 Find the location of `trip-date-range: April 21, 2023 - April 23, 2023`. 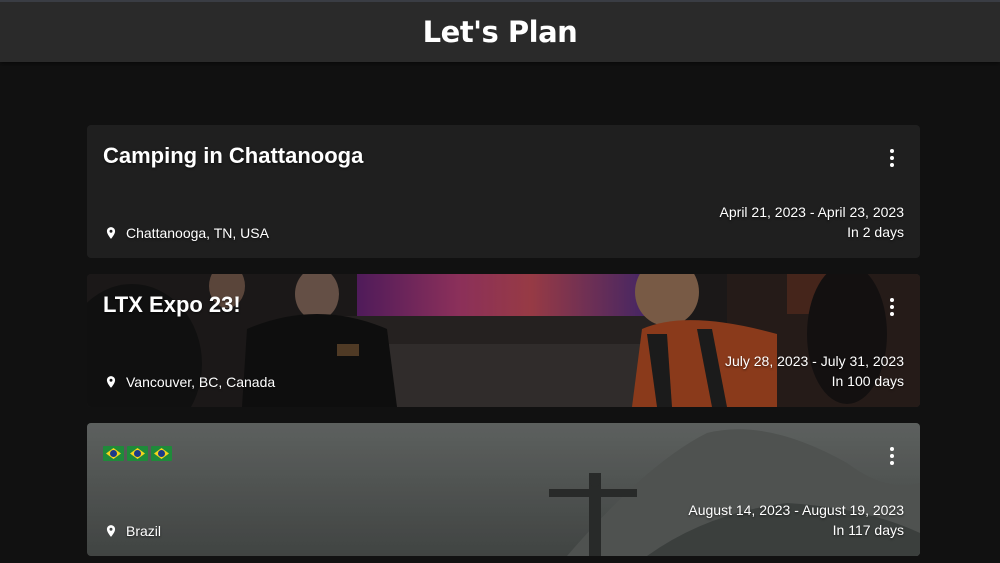

trip-date-range: April 21, 2023 - April 23, 2023 is located at coordinates (811, 212).